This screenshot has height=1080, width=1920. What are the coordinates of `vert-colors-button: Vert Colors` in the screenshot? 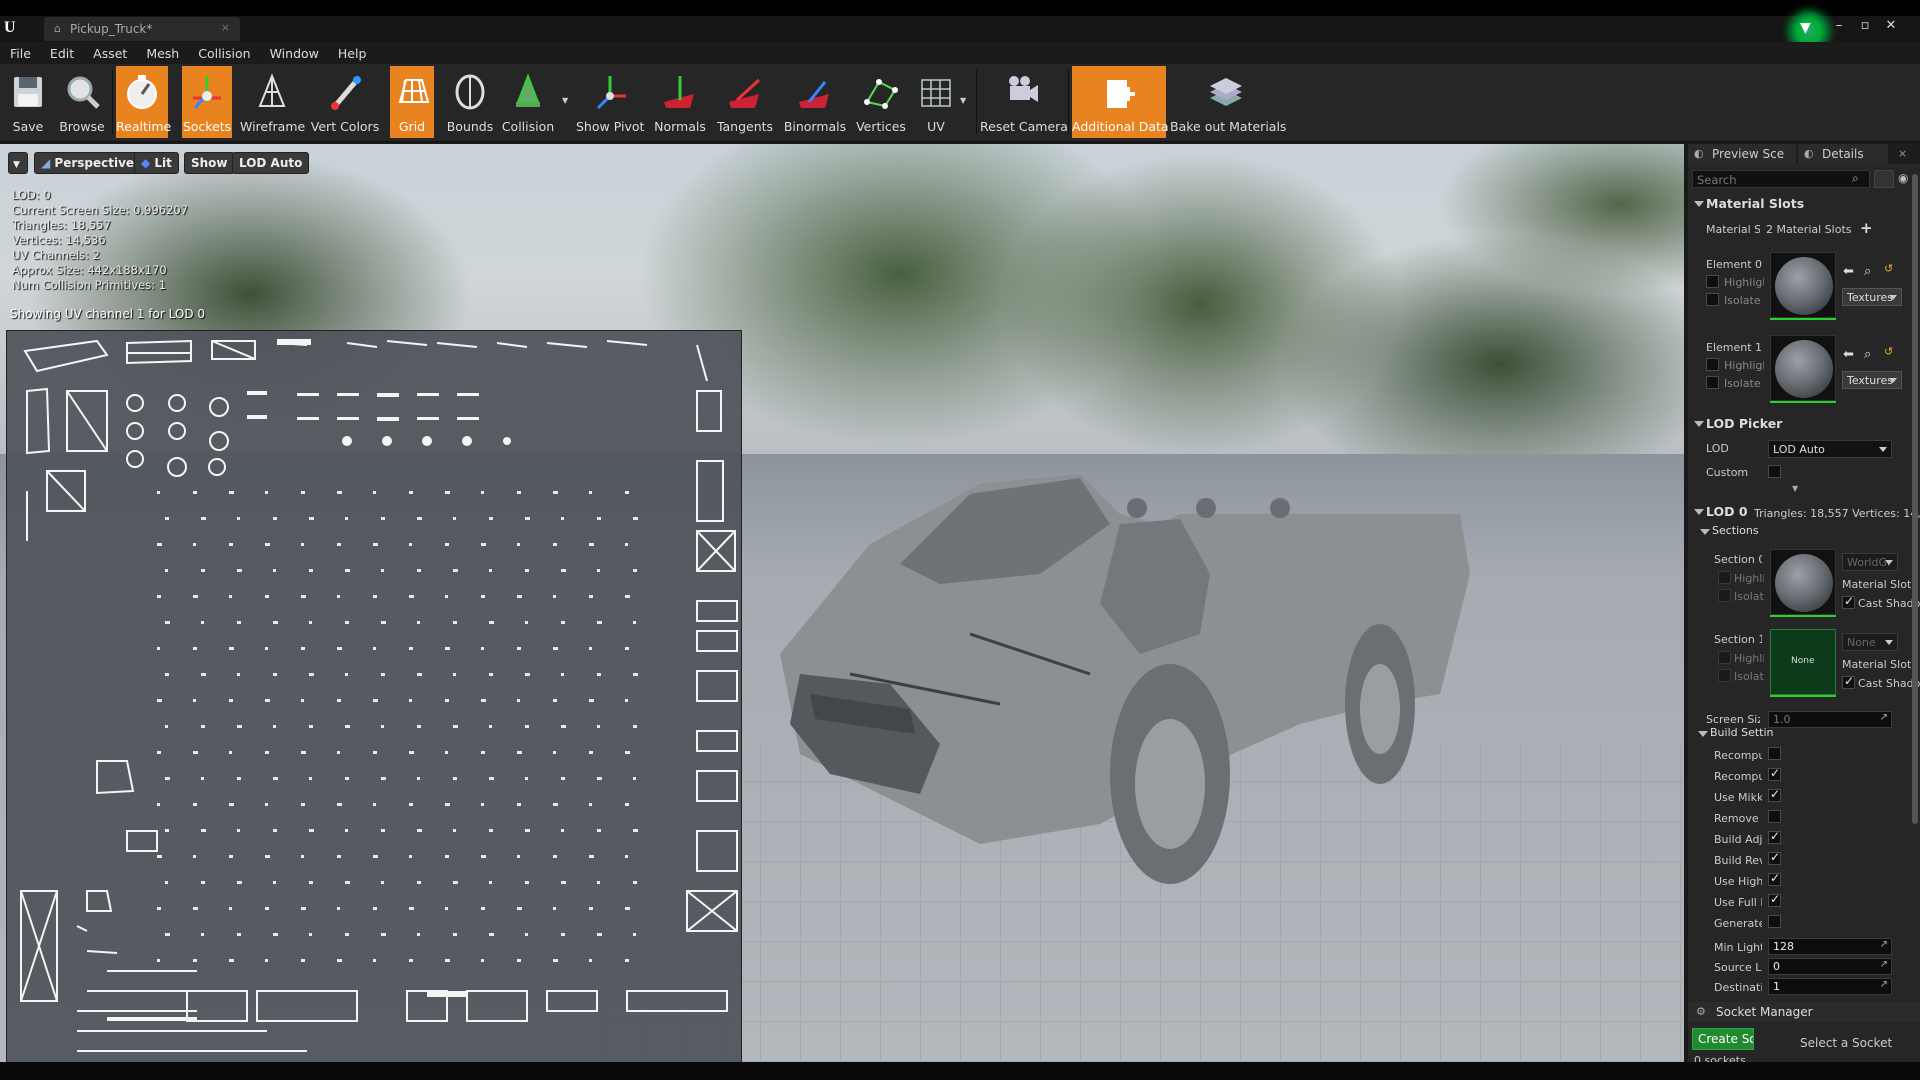 It's located at (345, 102).